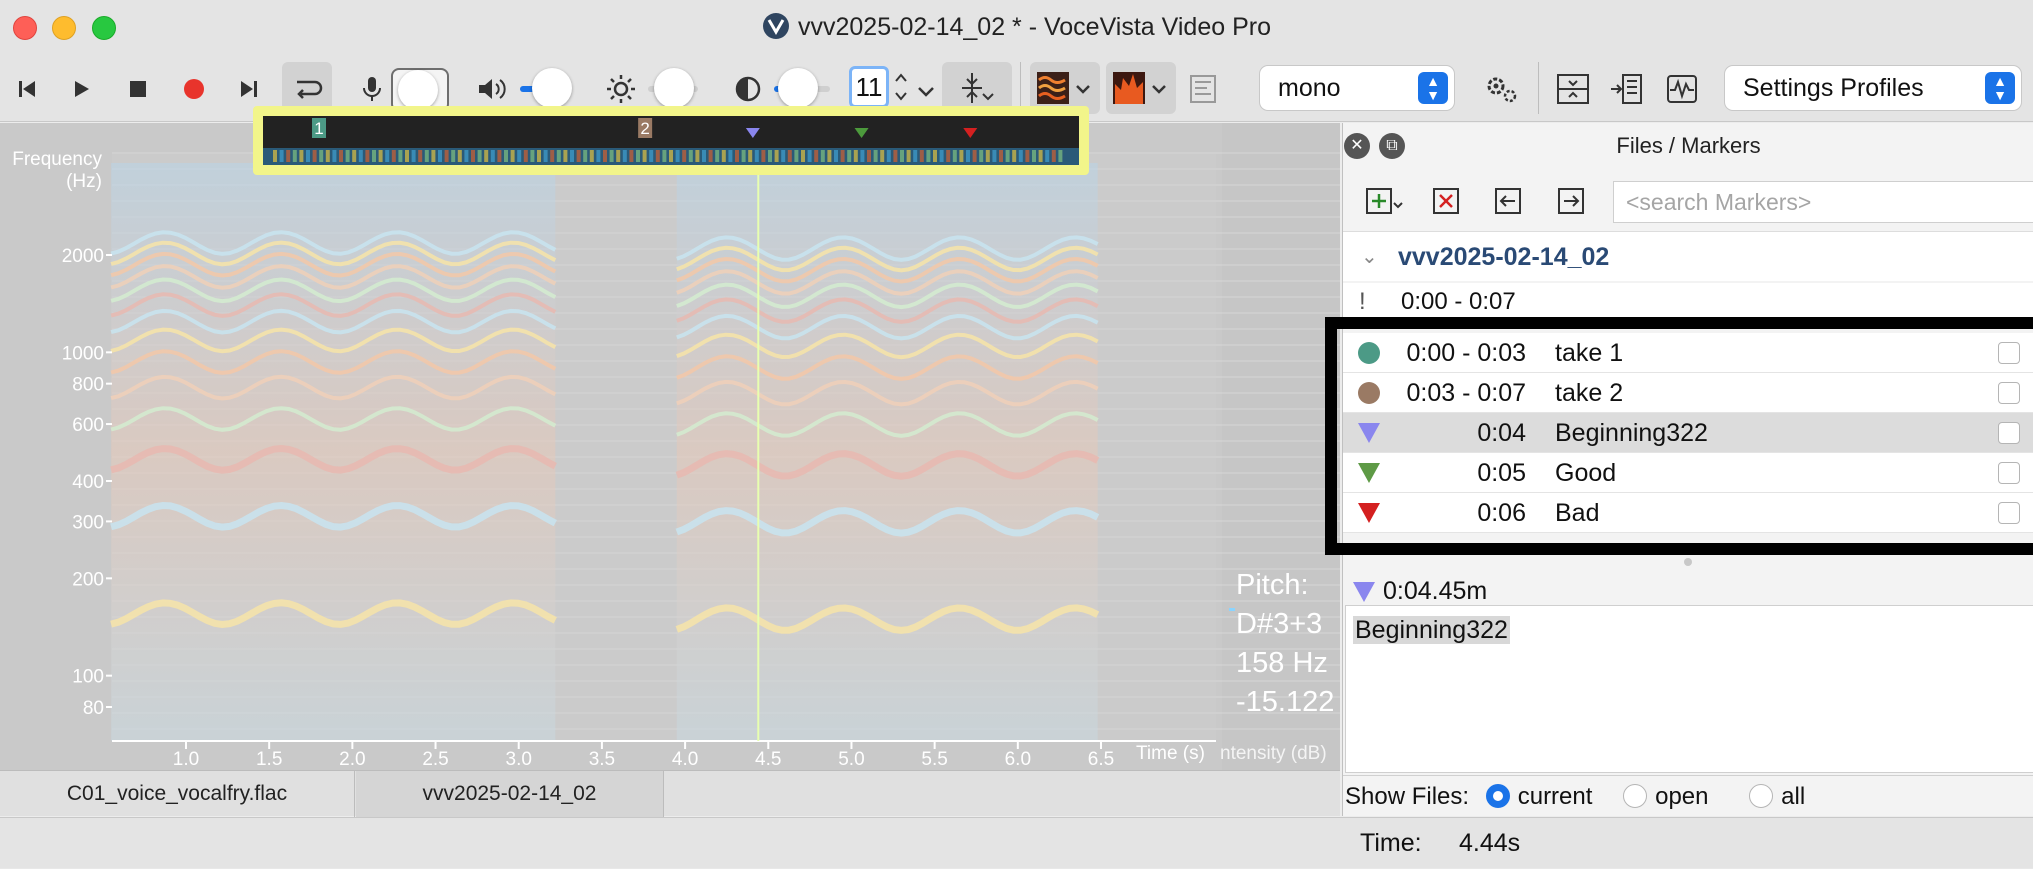 The height and width of the screenshot is (869, 2033). I want to click on overview-marker-label: 2, so click(644, 128).